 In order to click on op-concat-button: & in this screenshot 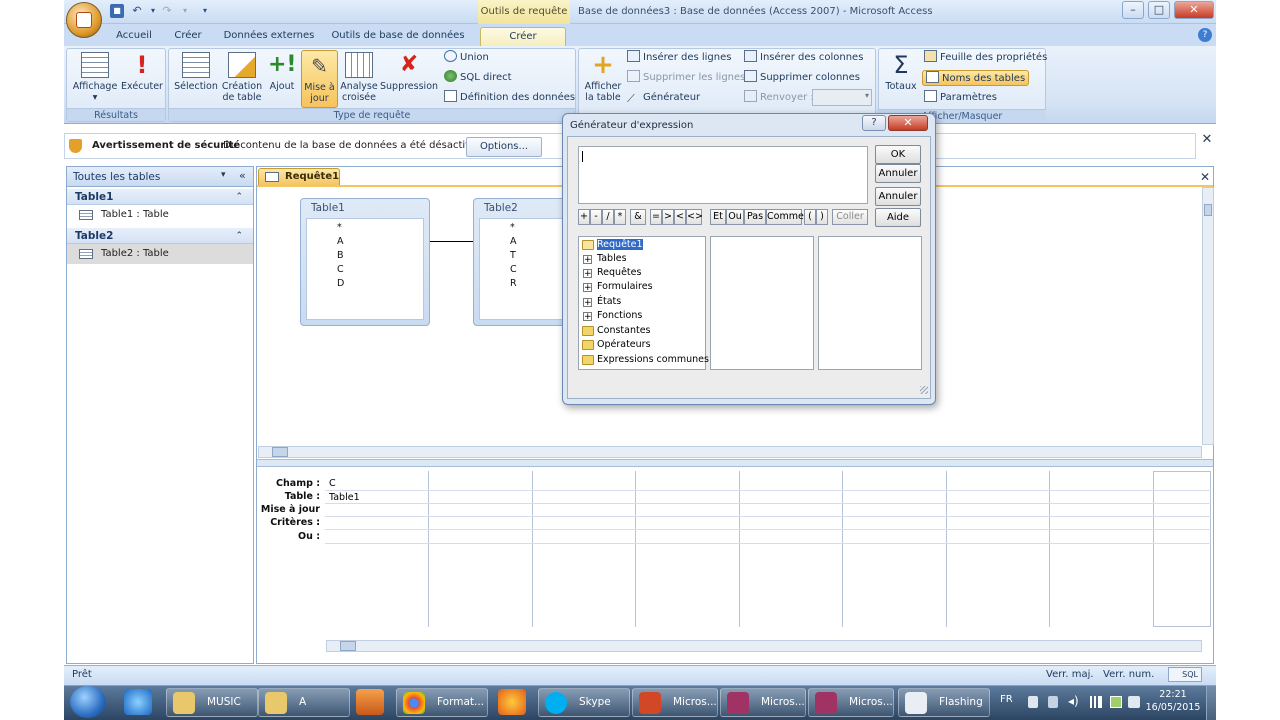, I will do `click(638, 217)`.